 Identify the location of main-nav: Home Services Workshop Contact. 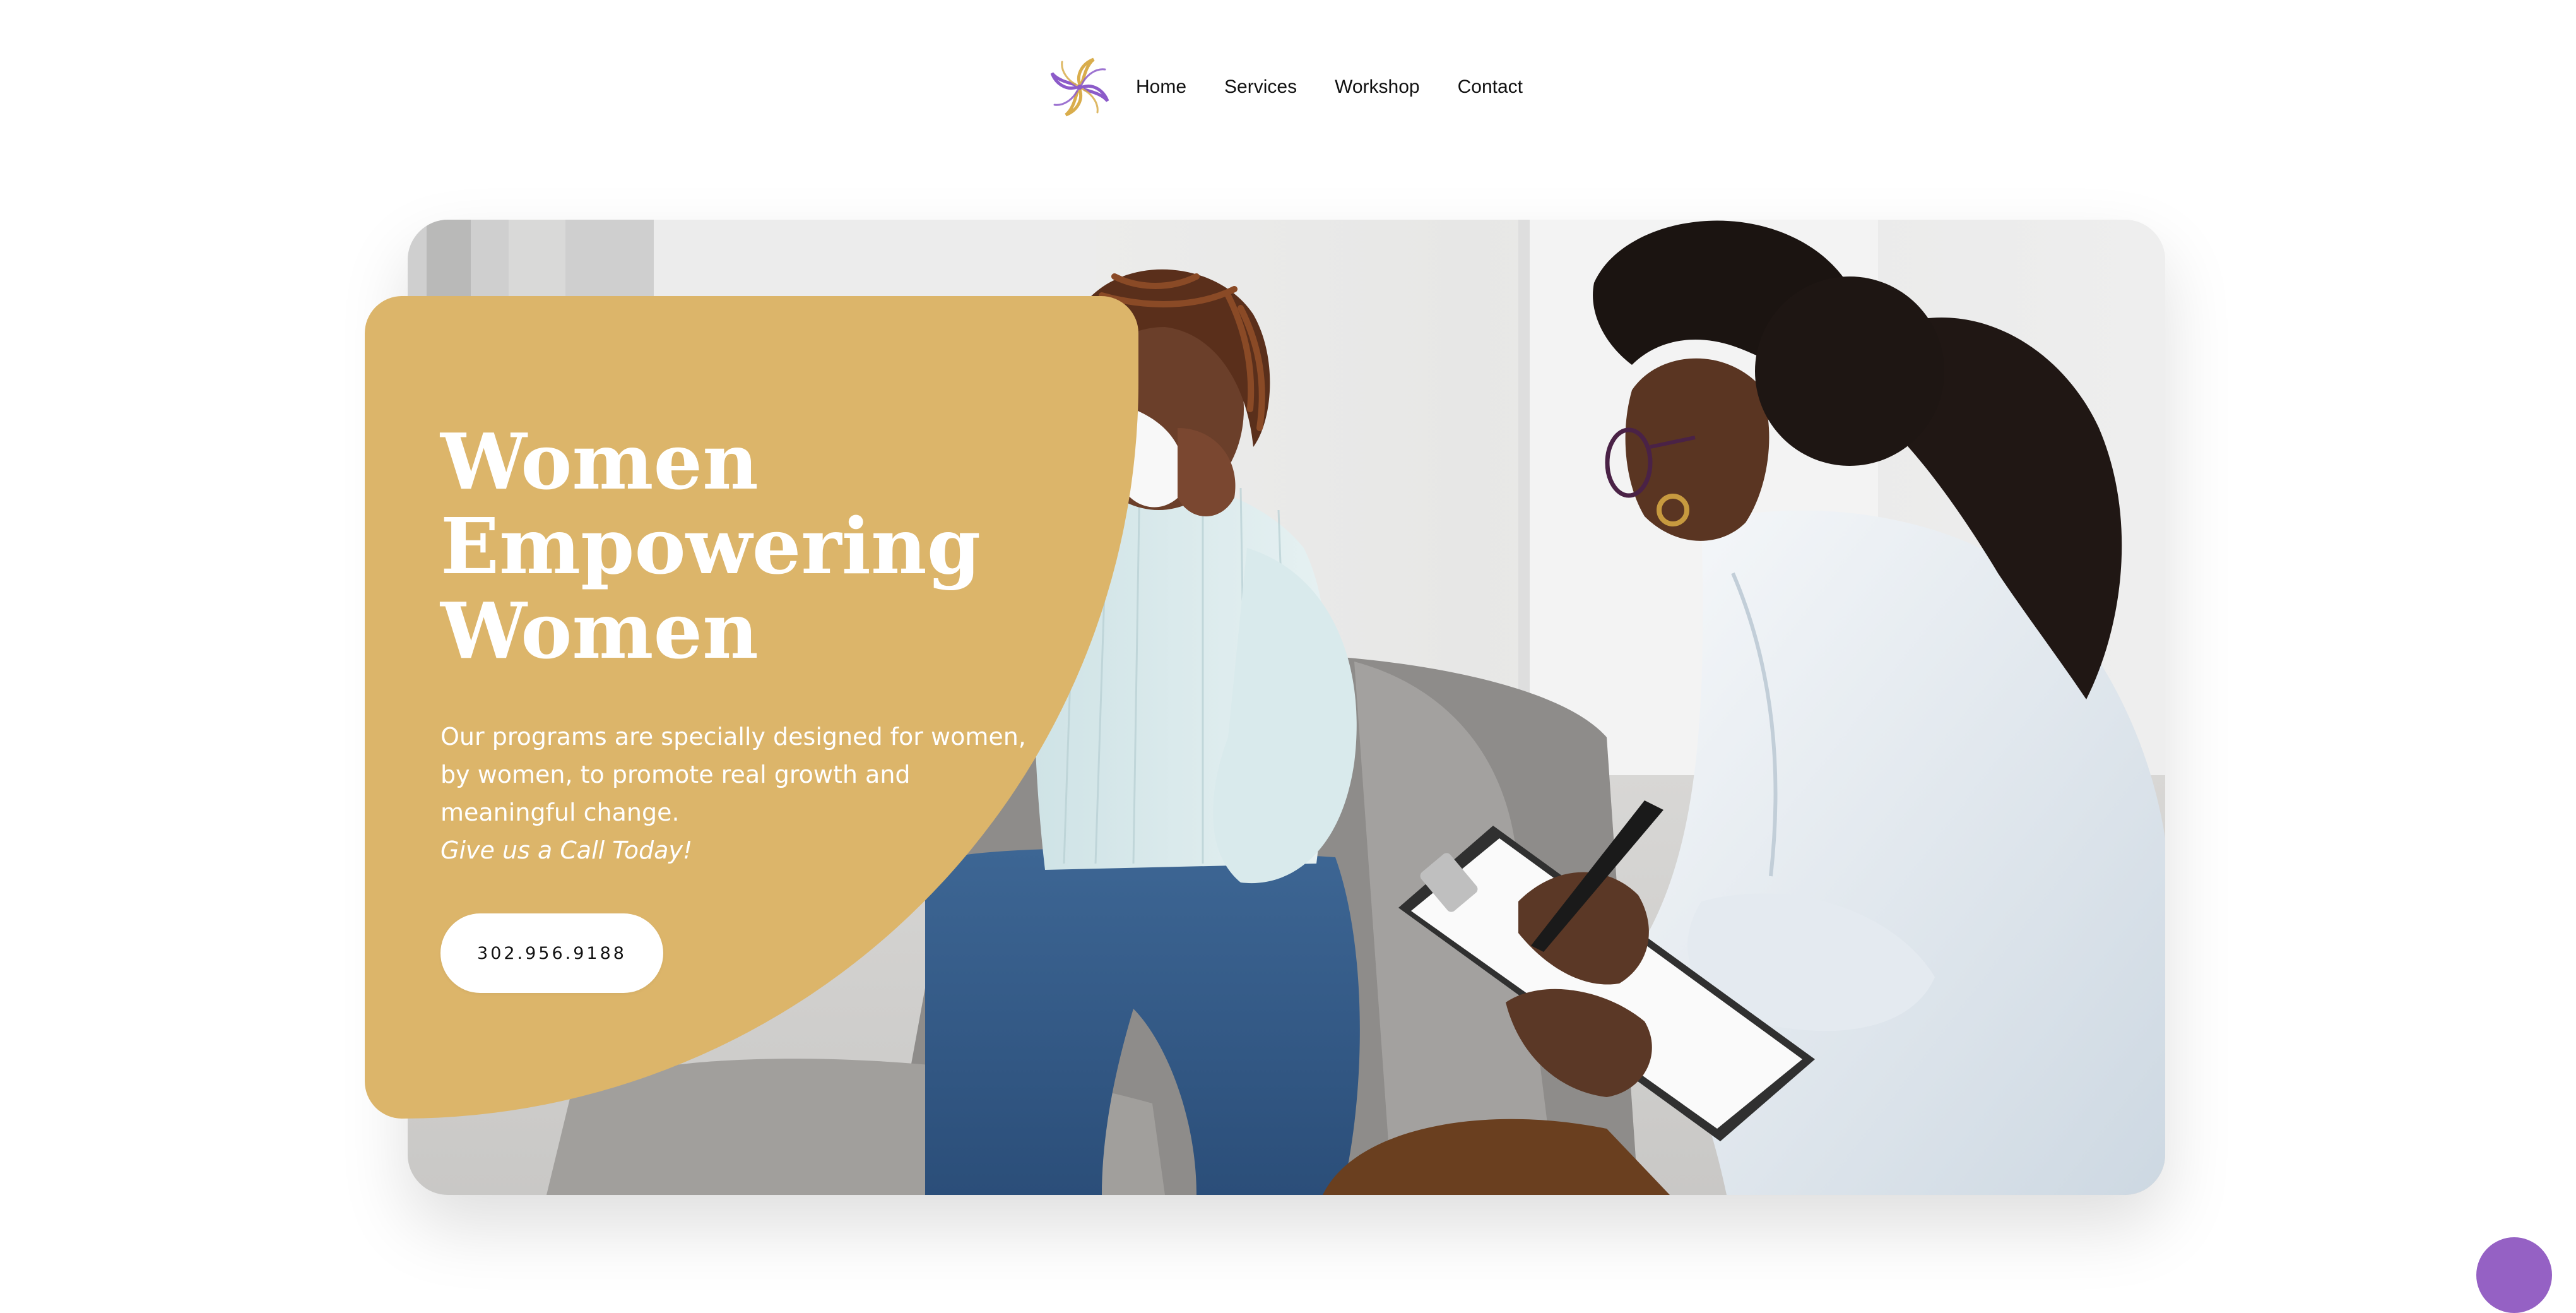
(1329, 87).